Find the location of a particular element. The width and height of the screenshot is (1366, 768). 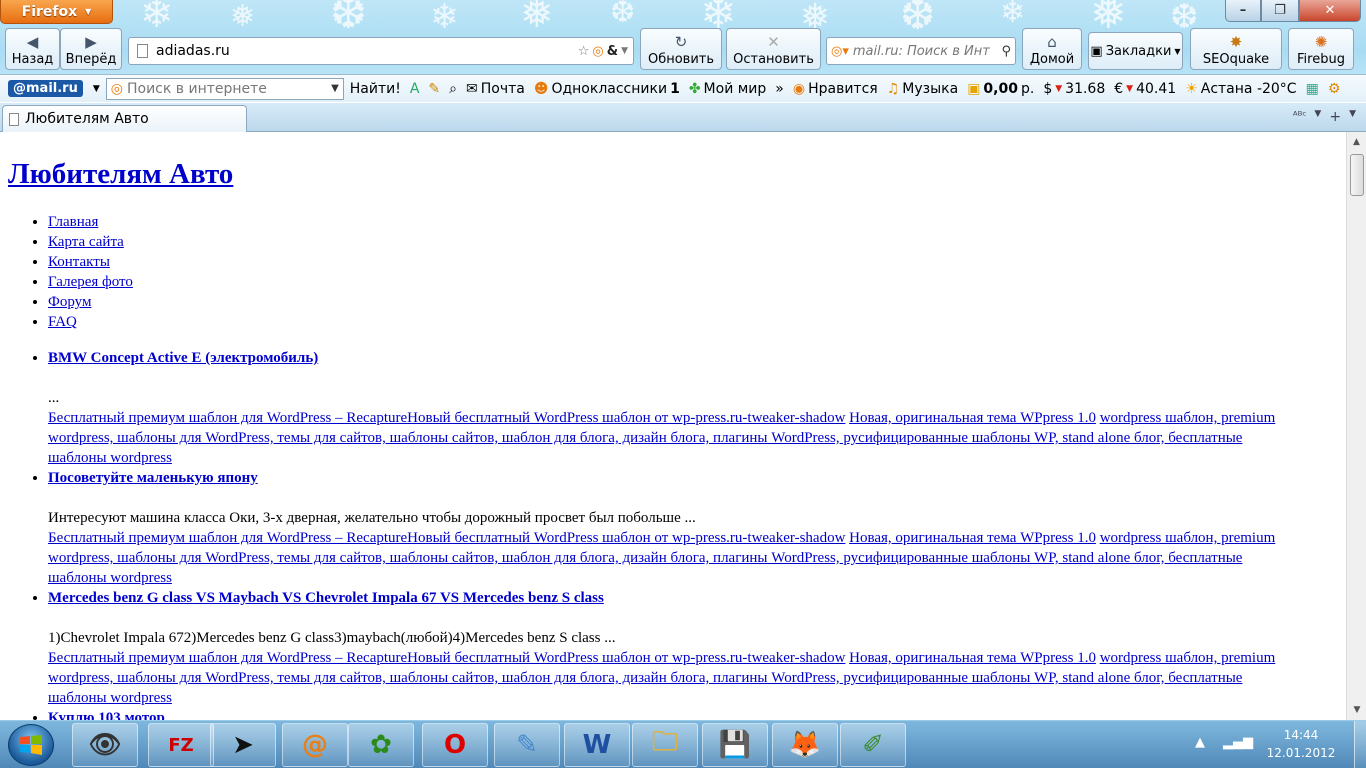

menu-link: Контакты is located at coordinates (79, 262).